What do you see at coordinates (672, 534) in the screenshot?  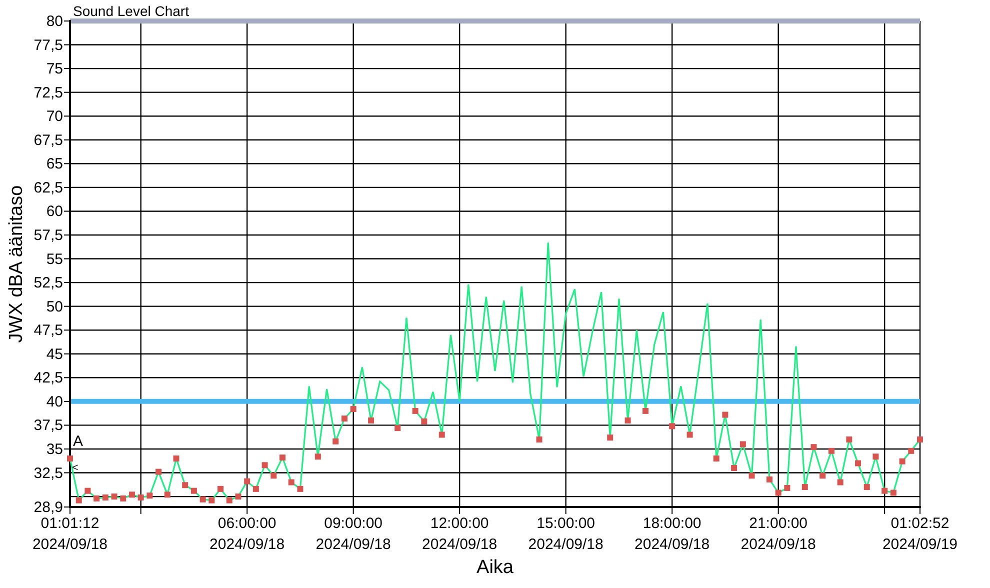 I see `x-tick-label: 18:00:00 2024/09/18` at bounding box center [672, 534].